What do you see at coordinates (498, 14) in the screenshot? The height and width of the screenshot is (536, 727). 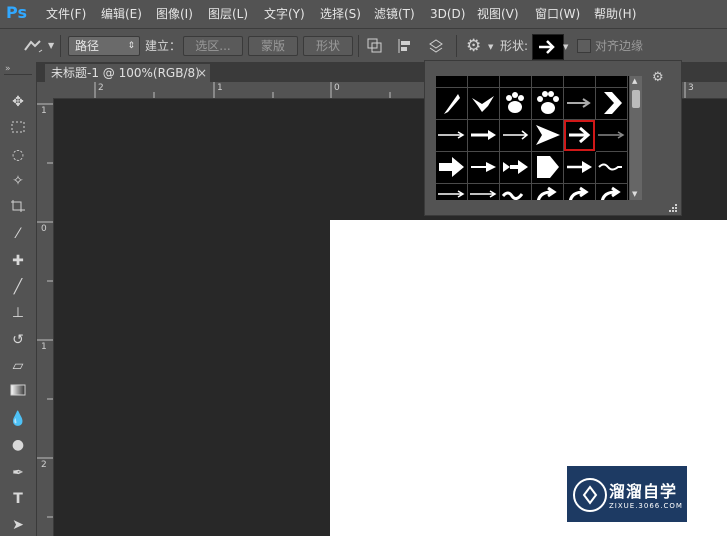 I see `menu-view: 视图(V)` at bounding box center [498, 14].